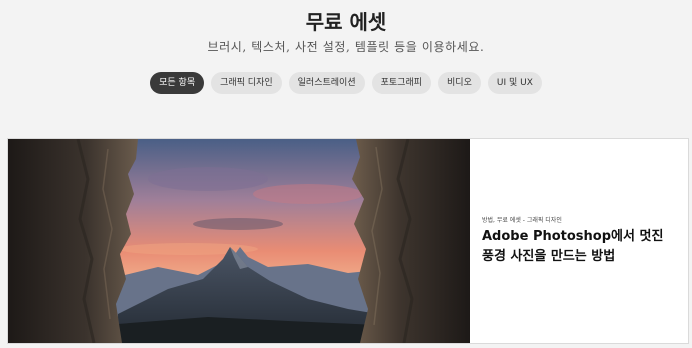  I want to click on article-headline: Adobe Photoshop에서 멋진 풍경 사진을 만드는 방법, so click(585, 247).